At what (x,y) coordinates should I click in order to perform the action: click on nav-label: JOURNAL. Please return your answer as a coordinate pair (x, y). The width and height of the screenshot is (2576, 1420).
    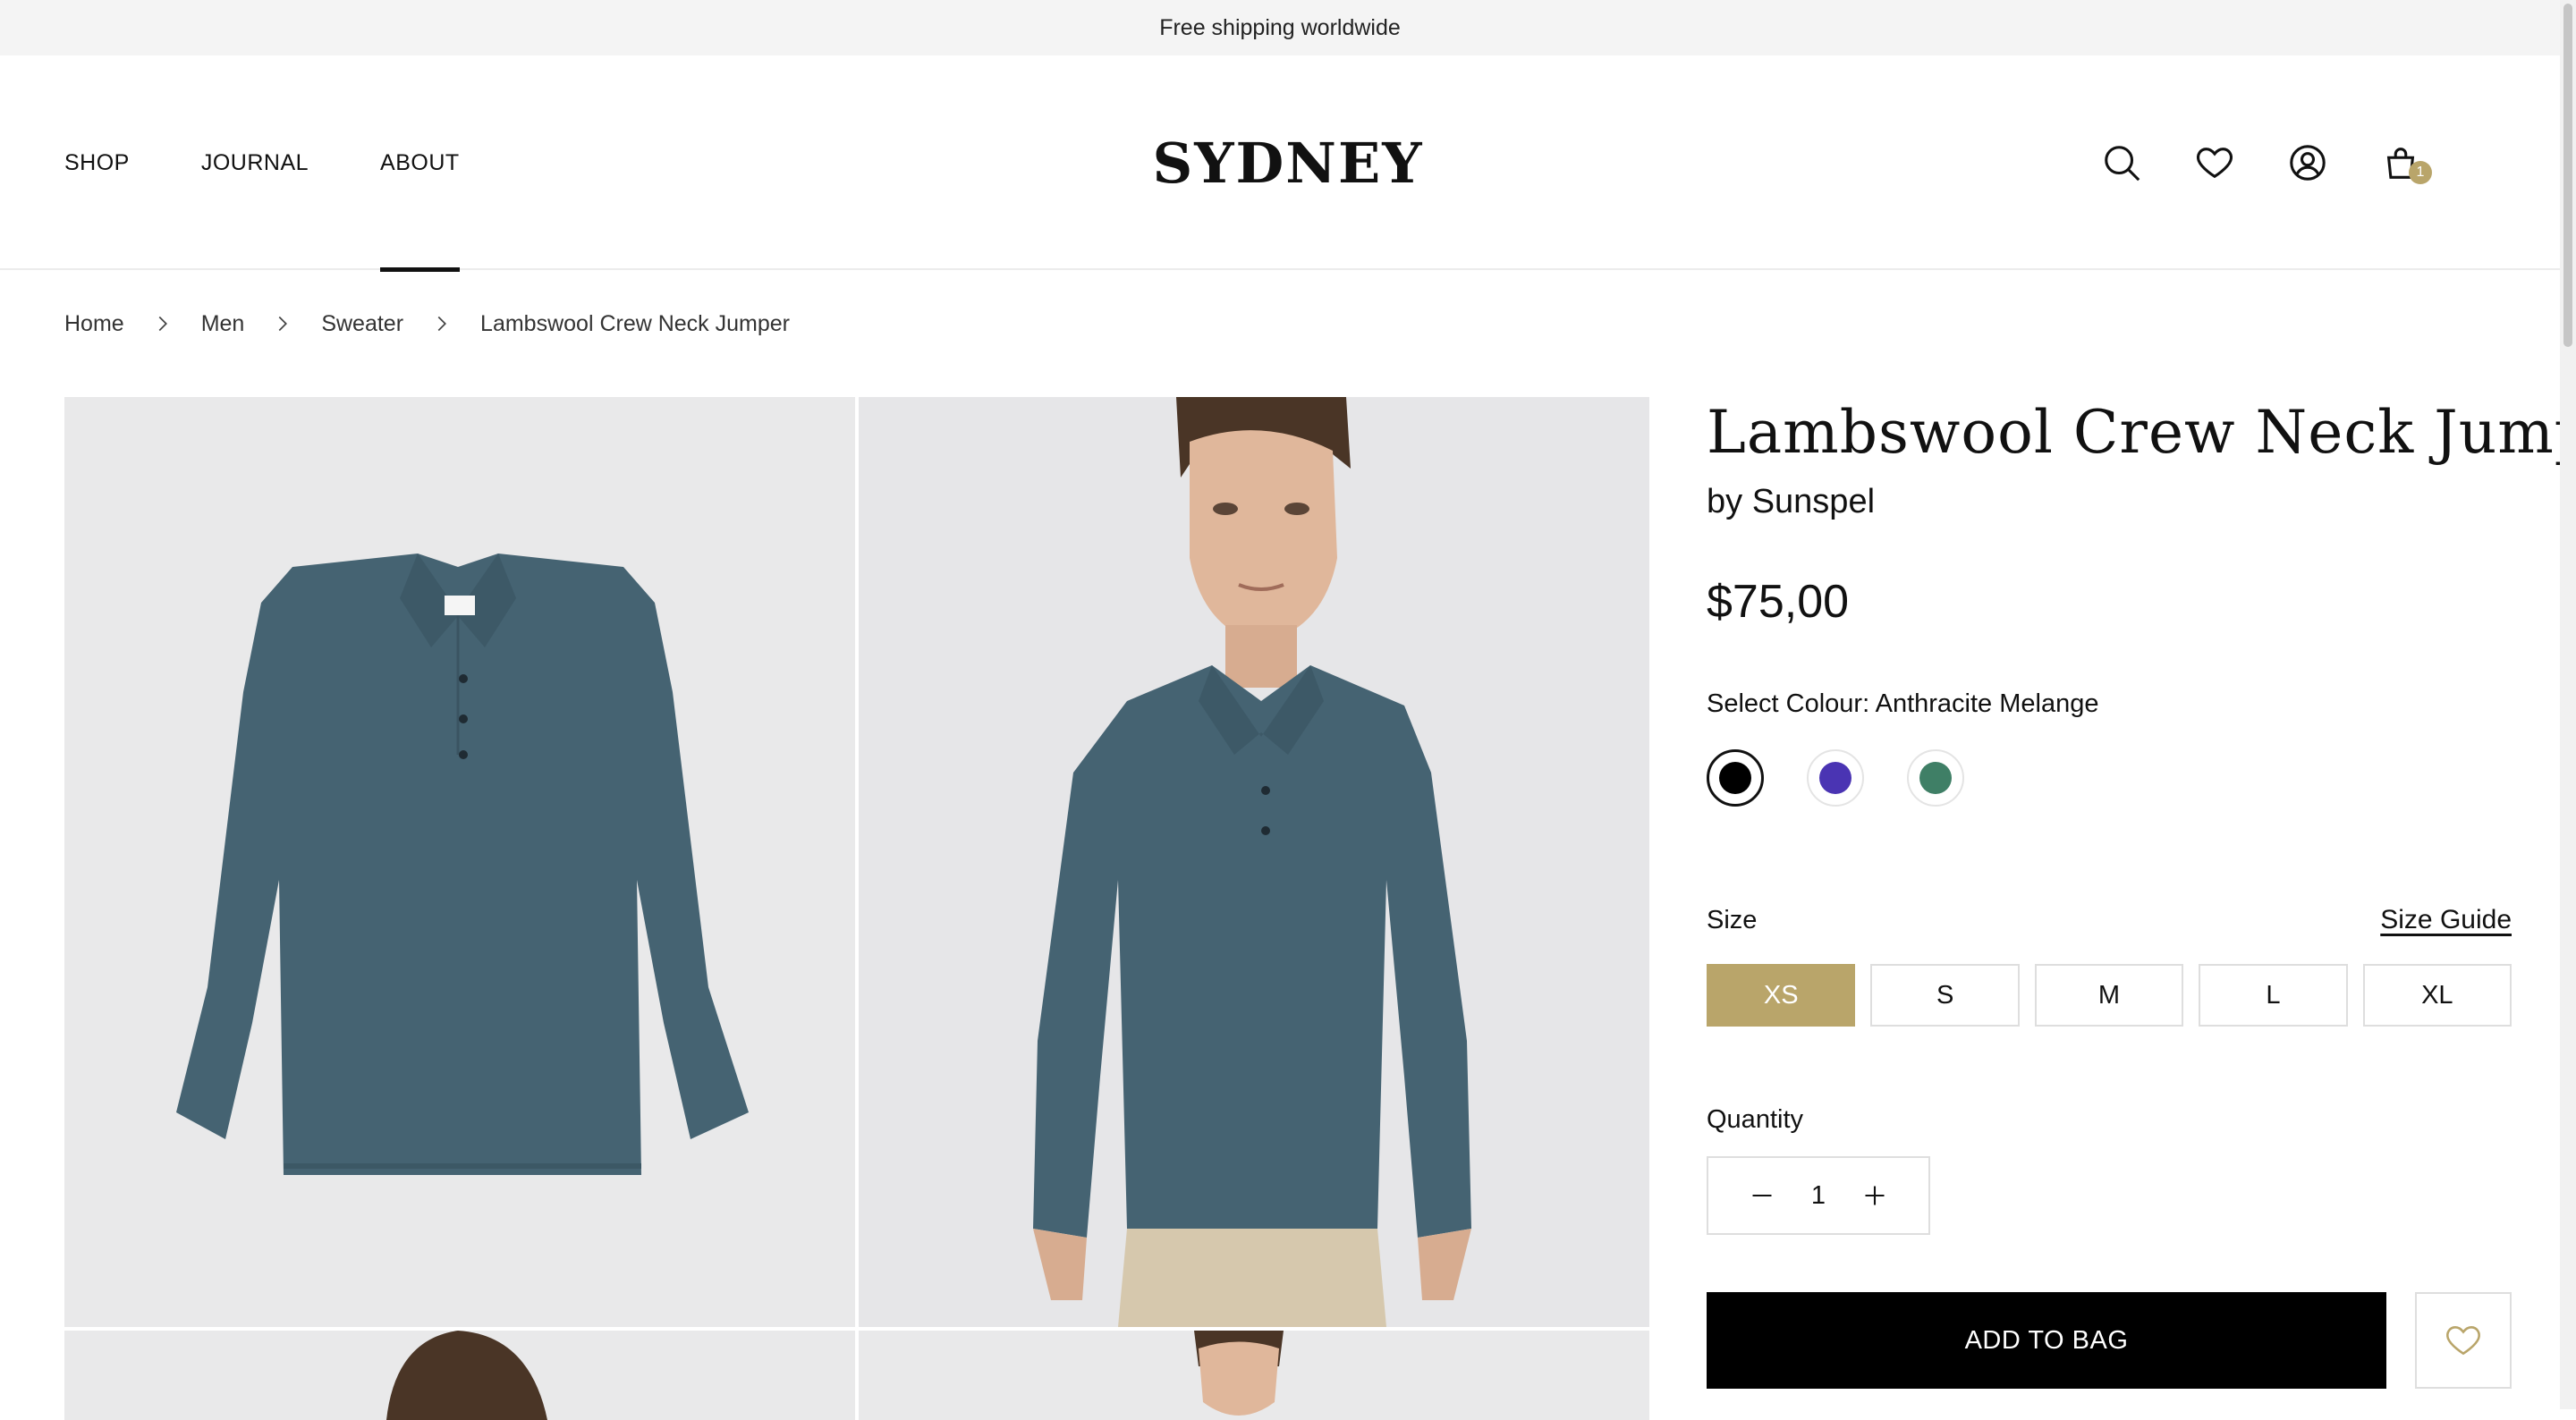
    Looking at the image, I should click on (254, 162).